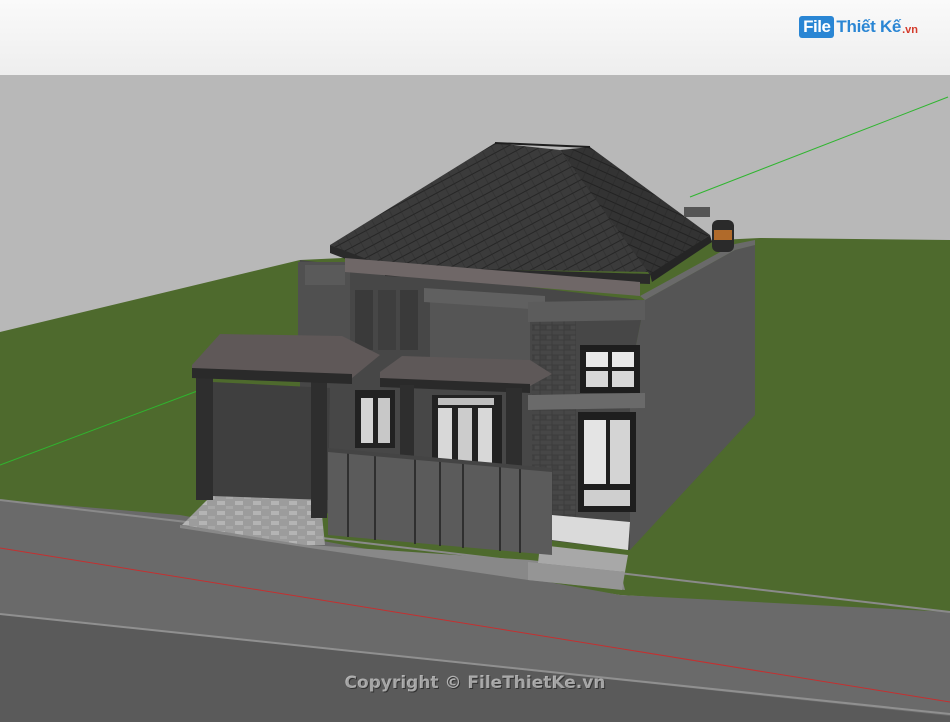 This screenshot has width=950, height=722. I want to click on right-upper-band, so click(586, 311).